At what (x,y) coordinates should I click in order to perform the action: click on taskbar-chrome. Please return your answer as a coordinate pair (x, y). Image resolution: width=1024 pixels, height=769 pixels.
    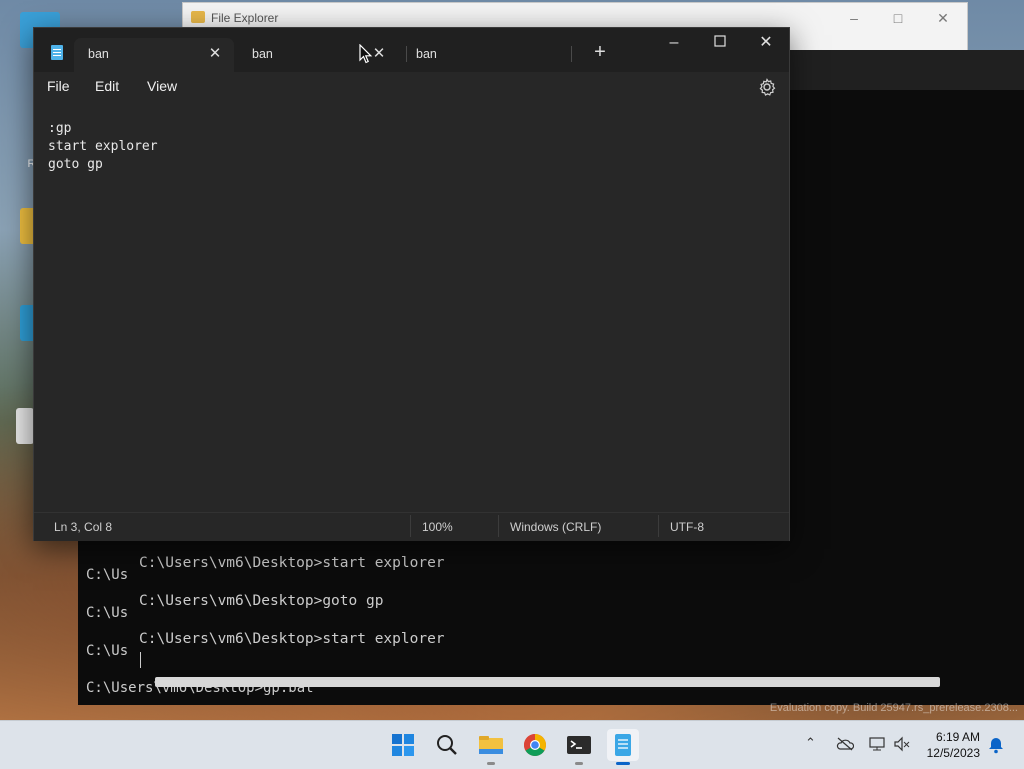
    Looking at the image, I should click on (535, 745).